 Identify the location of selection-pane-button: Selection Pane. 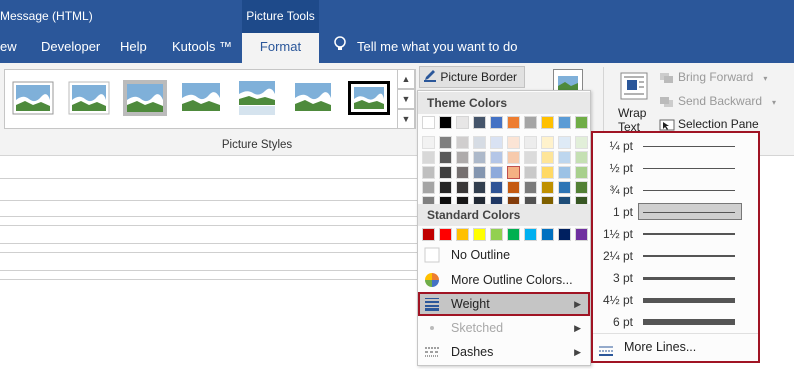
(709, 124).